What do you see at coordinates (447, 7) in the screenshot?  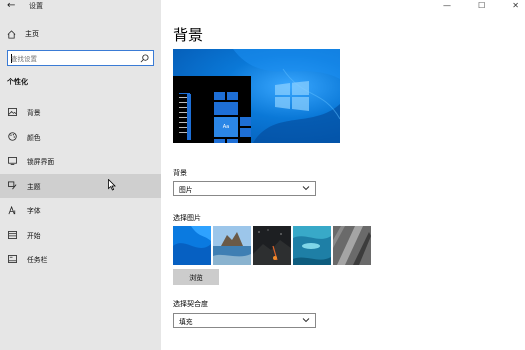 I see `minimize-icon: —` at bounding box center [447, 7].